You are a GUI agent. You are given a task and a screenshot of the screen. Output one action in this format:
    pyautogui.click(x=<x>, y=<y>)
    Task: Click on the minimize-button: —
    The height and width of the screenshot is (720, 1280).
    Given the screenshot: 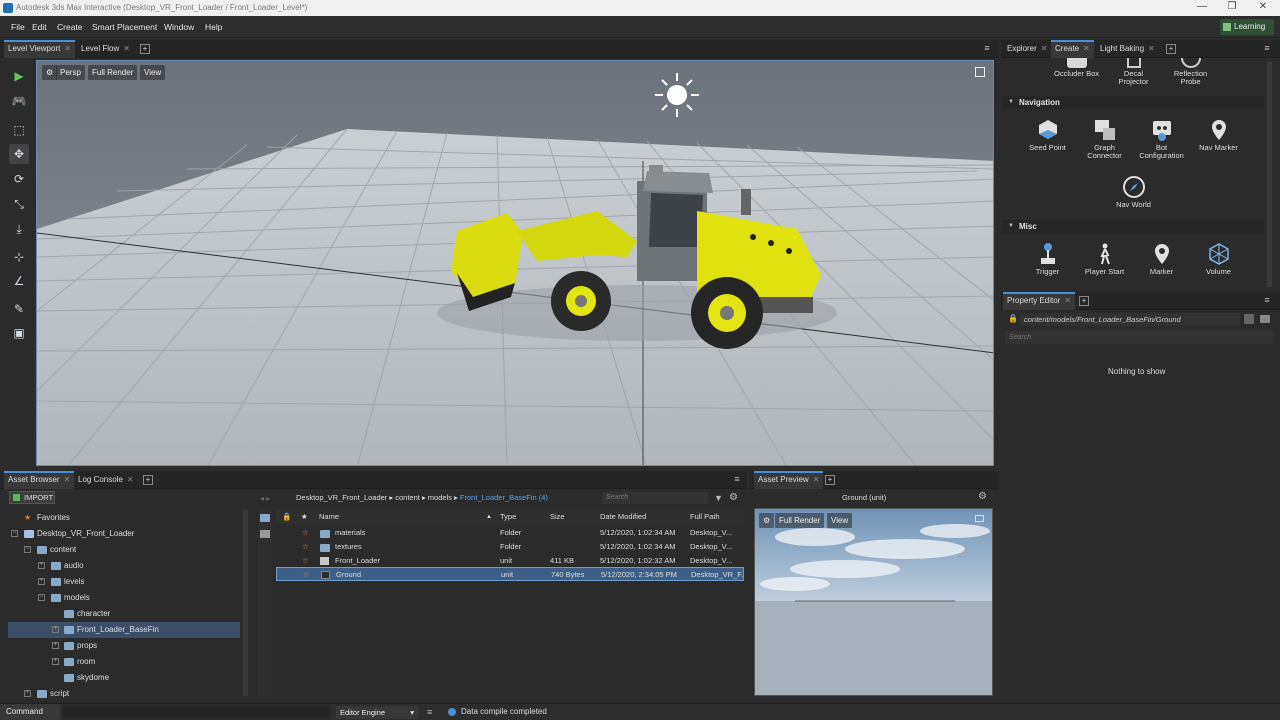 What is the action you would take?
    pyautogui.click(x=1202, y=8)
    